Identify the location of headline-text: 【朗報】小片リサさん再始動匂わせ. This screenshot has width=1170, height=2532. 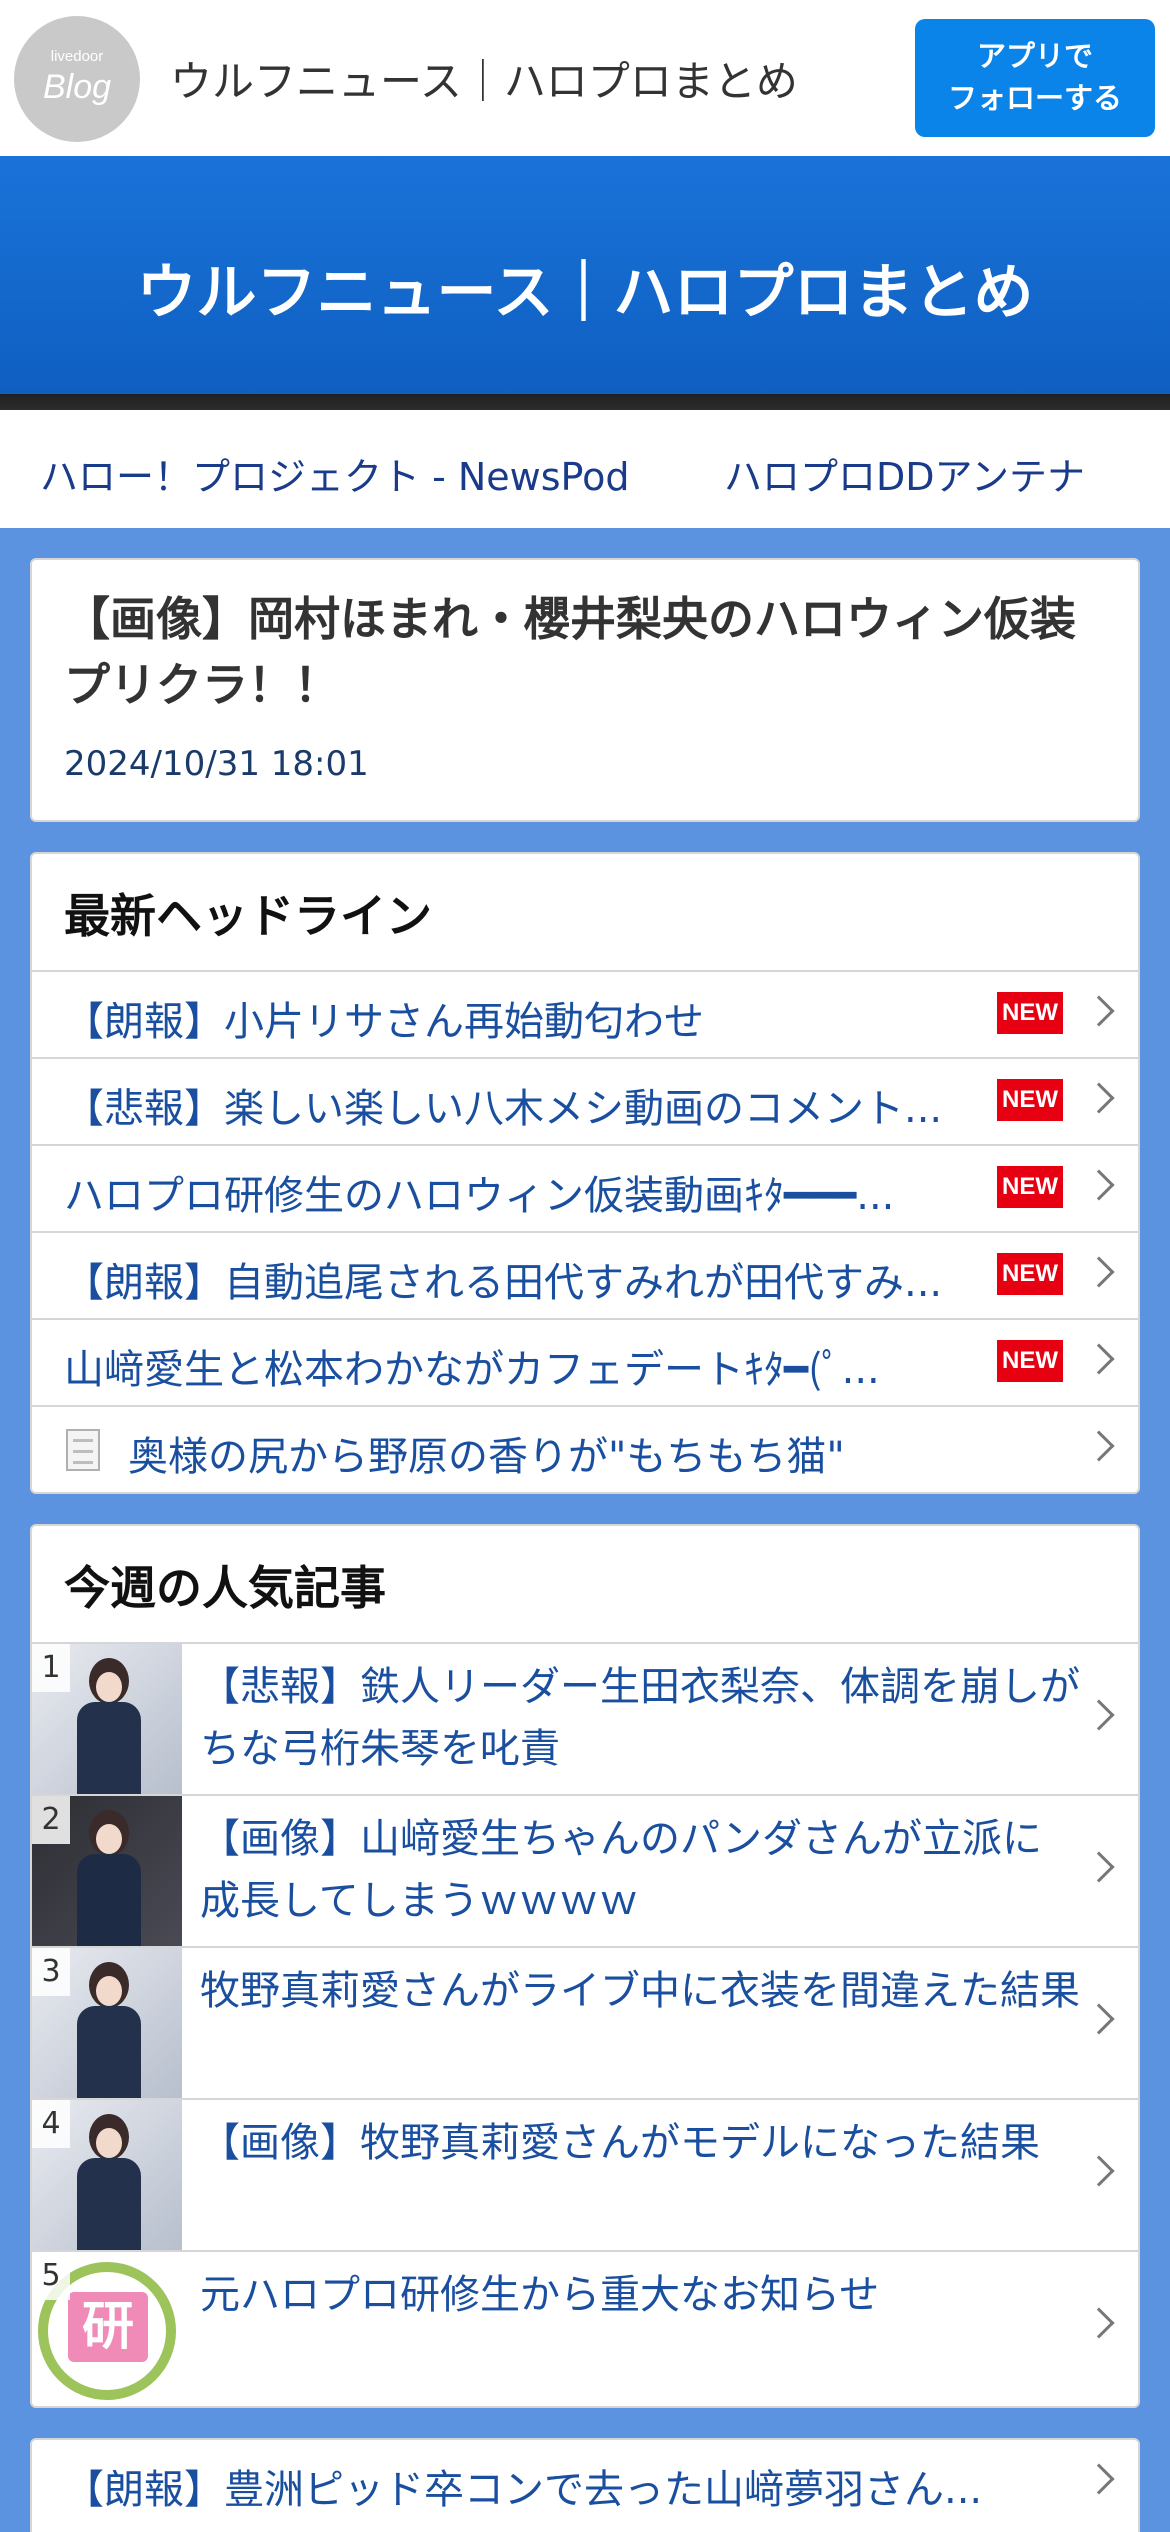
(384, 1022).